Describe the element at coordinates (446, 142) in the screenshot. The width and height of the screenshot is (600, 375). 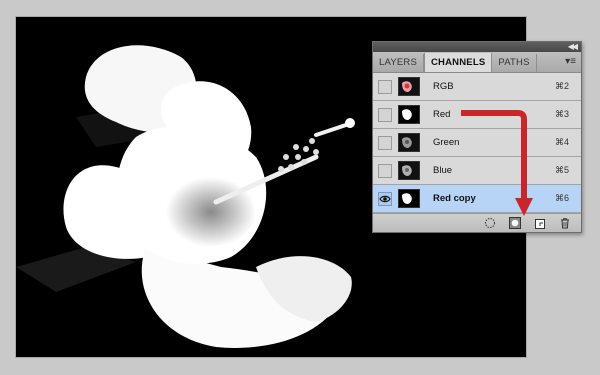
I see `channel-name: Green` at that location.